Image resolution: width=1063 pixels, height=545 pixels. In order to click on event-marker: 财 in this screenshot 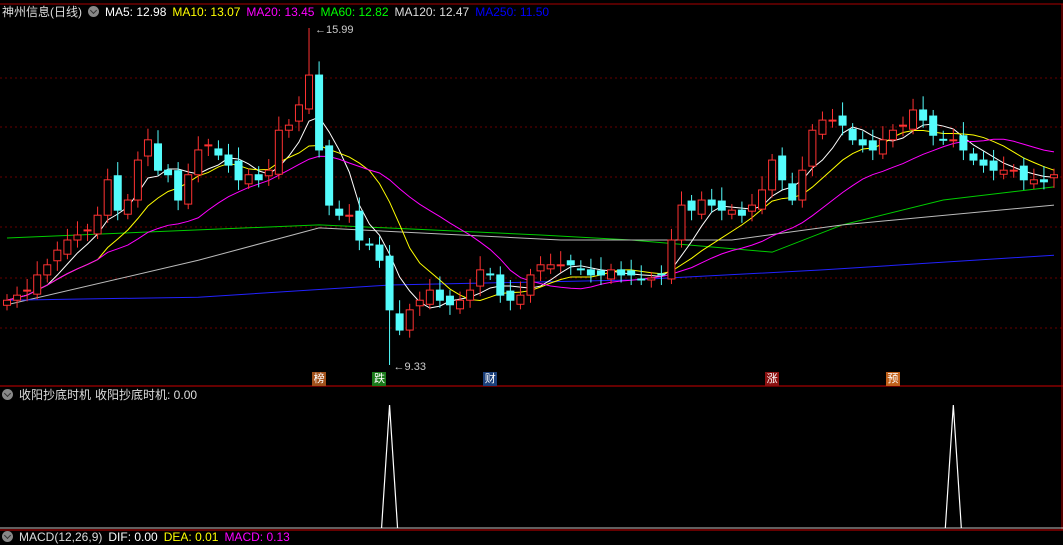, I will do `click(490, 379)`.